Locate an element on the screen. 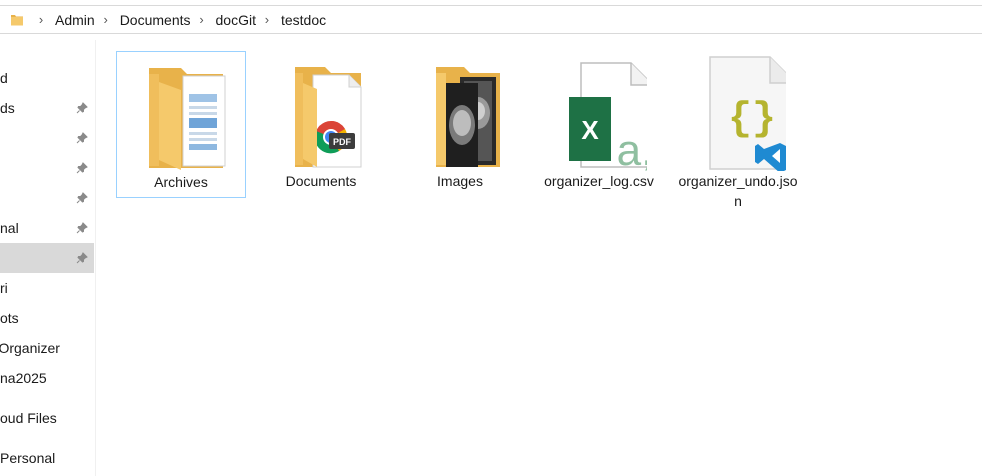  nav-item-label: ri is located at coordinates (4, 288).